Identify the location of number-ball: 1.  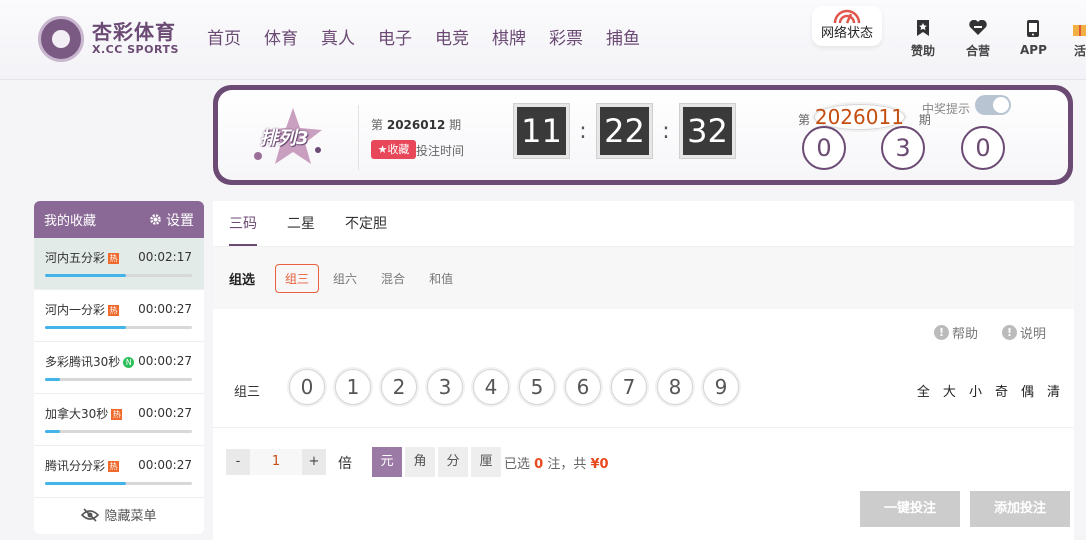
(353, 387).